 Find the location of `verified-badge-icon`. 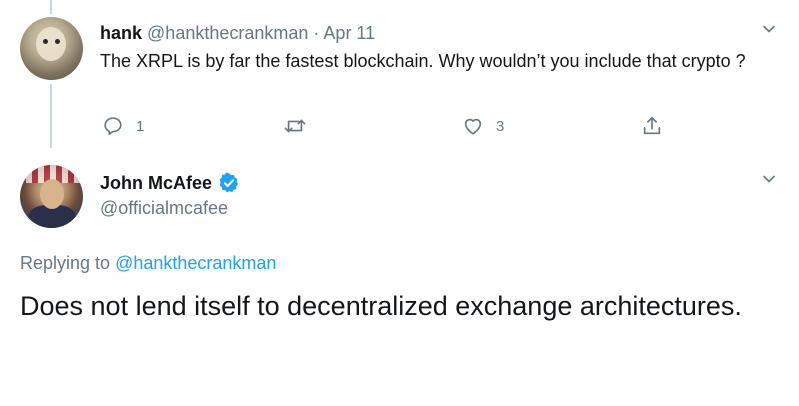

verified-badge-icon is located at coordinates (229, 182).